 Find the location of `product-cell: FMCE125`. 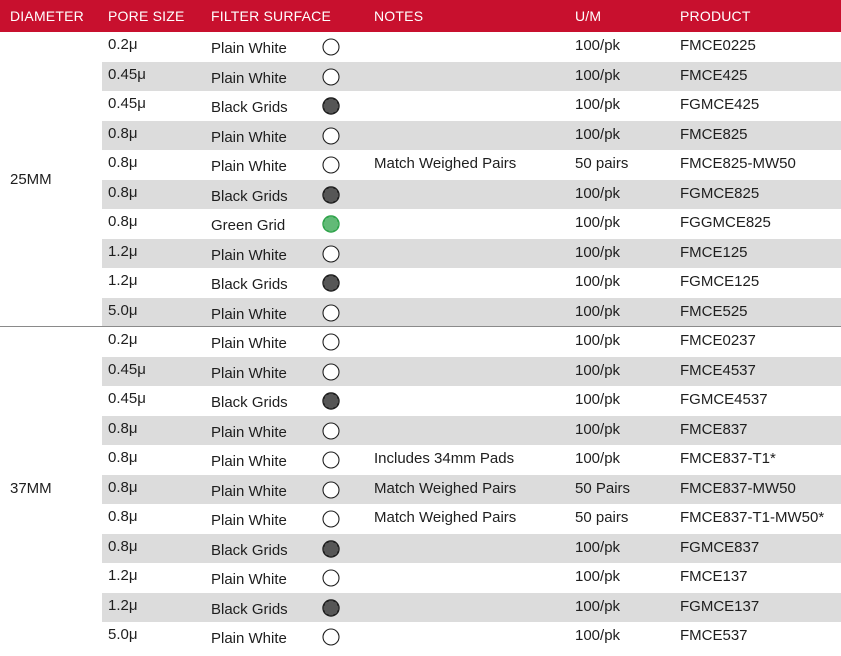

product-cell: FMCE125 is located at coordinates (714, 252).